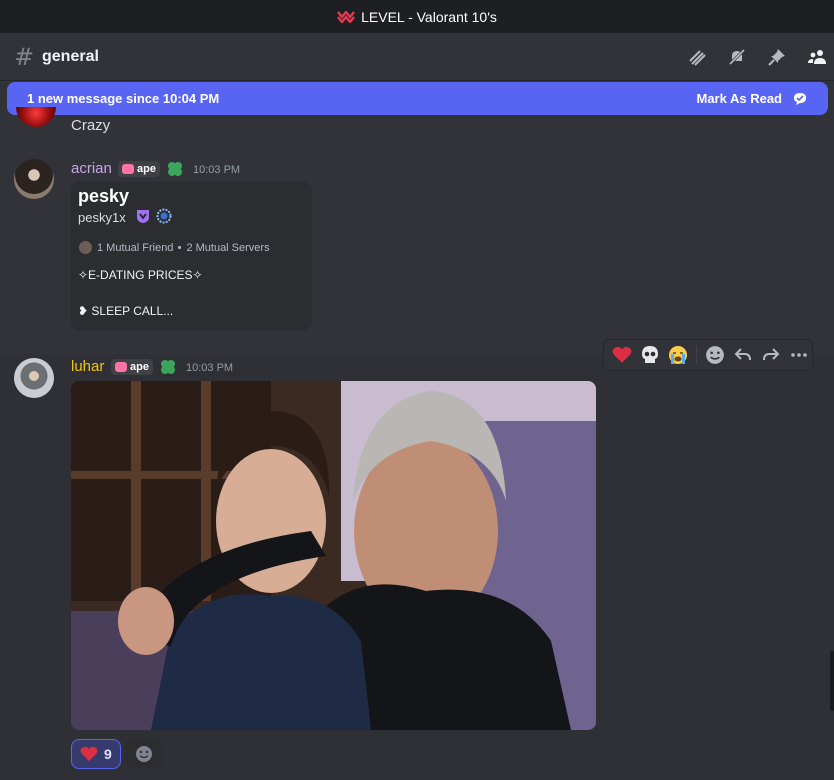 This screenshot has height=780, width=834. What do you see at coordinates (346, 16) in the screenshot?
I see `server-logo-icon` at bounding box center [346, 16].